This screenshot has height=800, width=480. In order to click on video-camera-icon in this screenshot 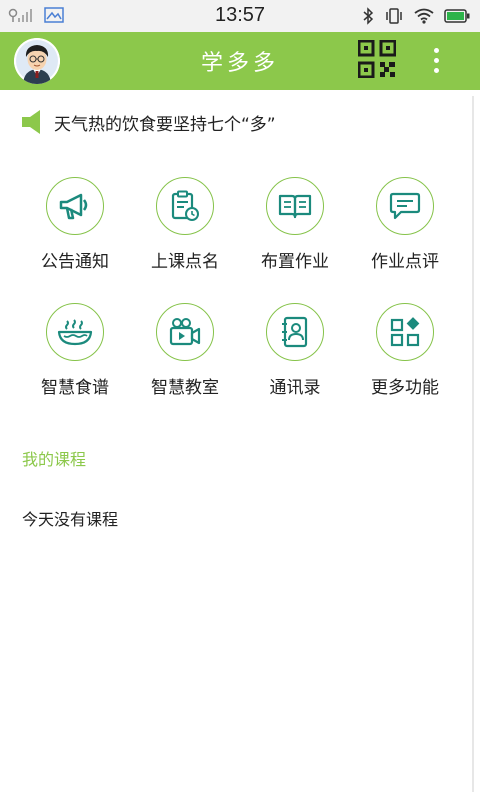, I will do `click(185, 332)`.